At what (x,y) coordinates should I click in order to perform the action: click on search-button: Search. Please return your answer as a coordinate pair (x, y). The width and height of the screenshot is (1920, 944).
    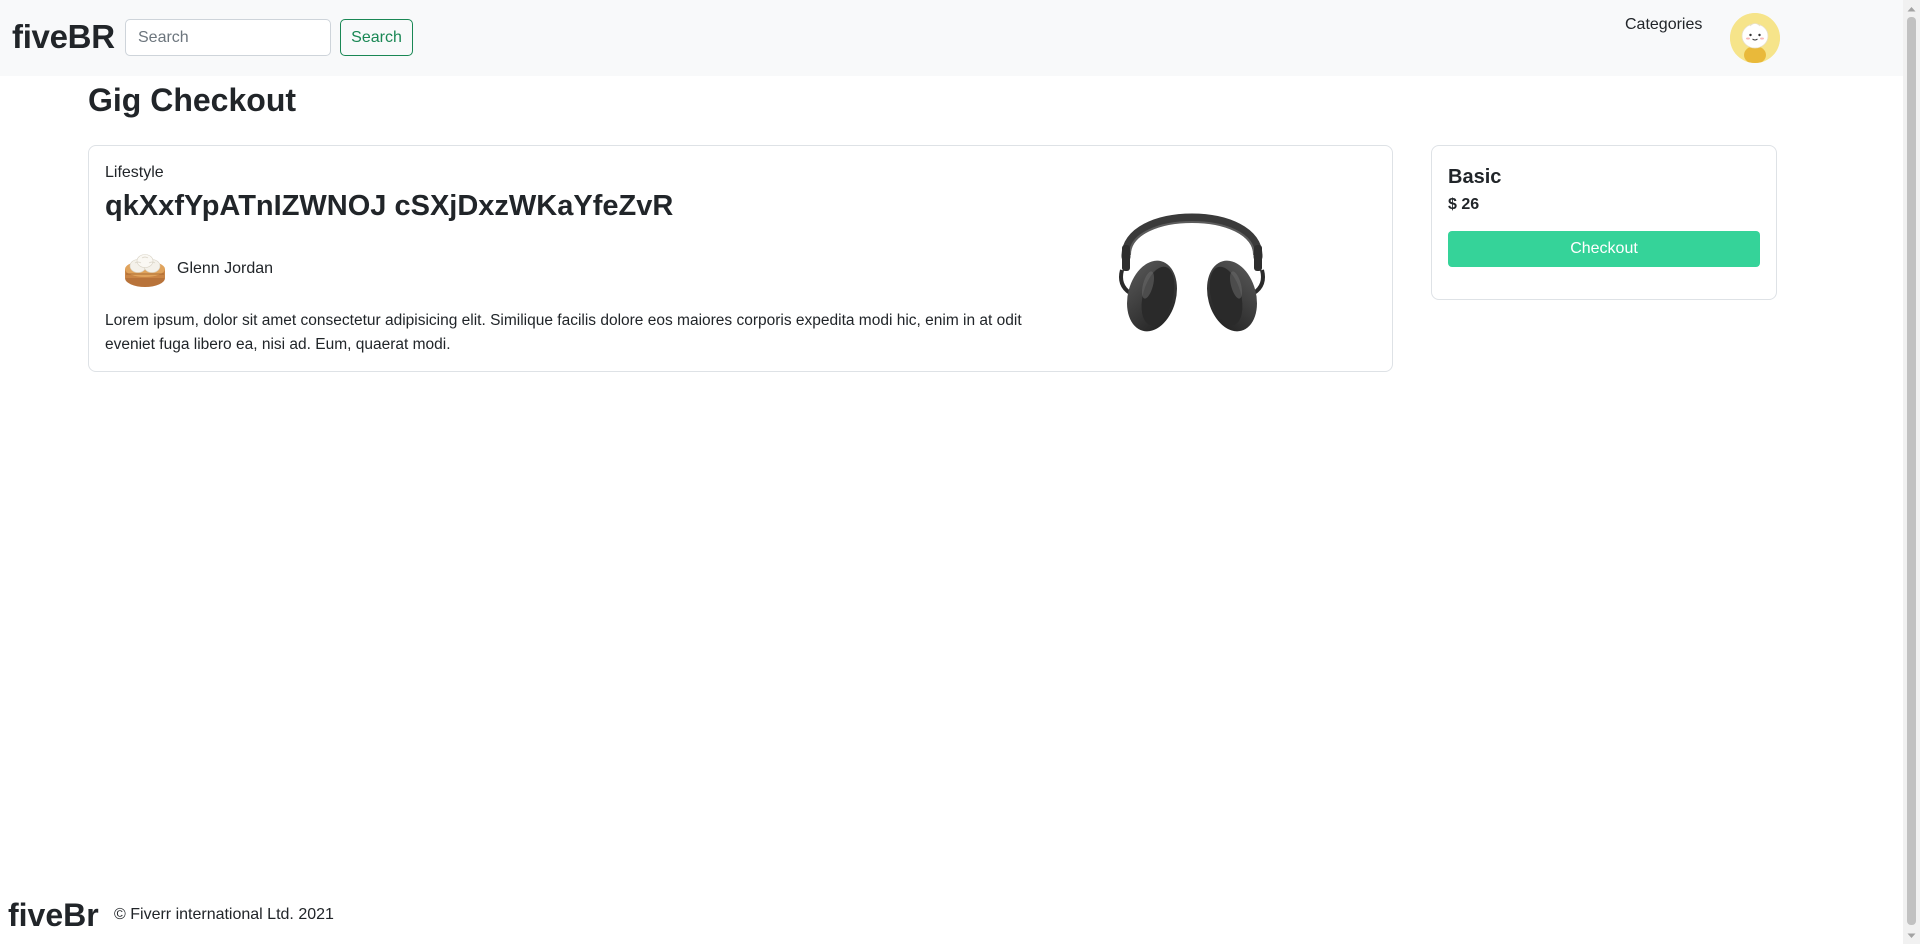
    Looking at the image, I should click on (376, 37).